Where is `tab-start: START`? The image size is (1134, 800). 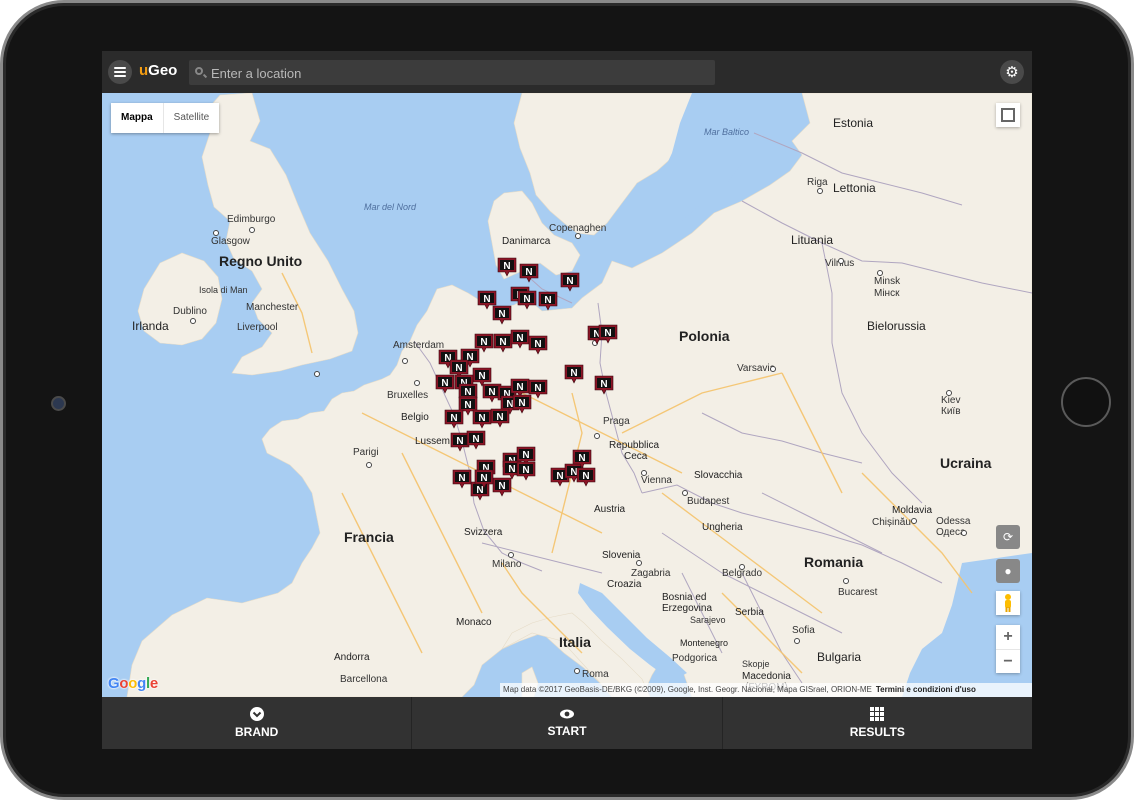 tab-start: START is located at coordinates (567, 723).